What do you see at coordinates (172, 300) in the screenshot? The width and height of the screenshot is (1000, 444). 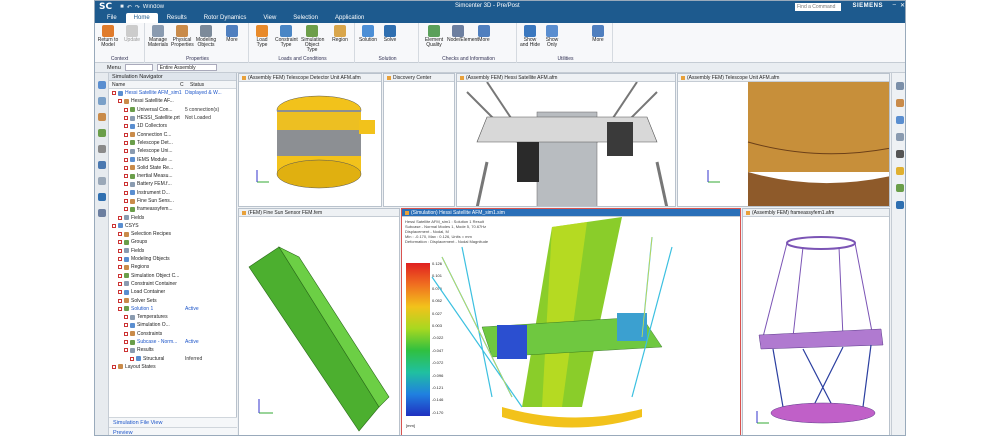 I see `tree-row: Solver Sets` at bounding box center [172, 300].